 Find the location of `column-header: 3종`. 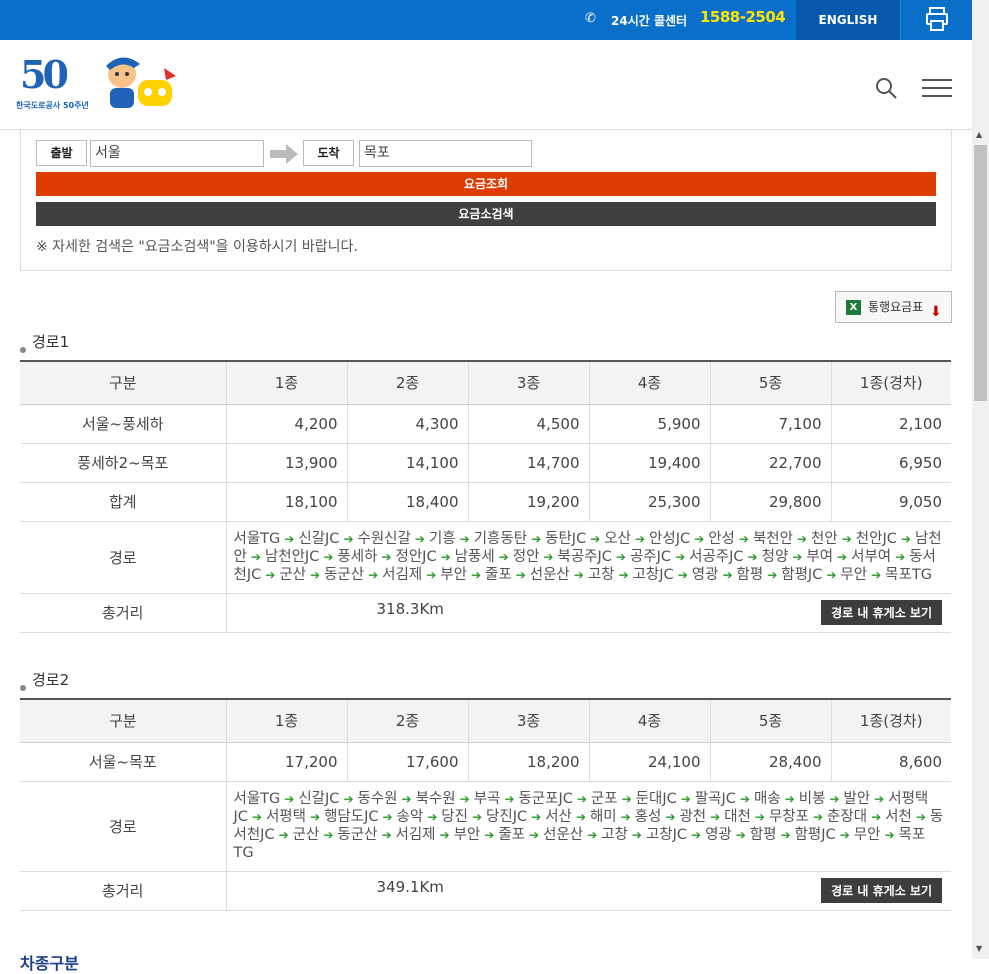

column-header: 3종 is located at coordinates (528, 383).